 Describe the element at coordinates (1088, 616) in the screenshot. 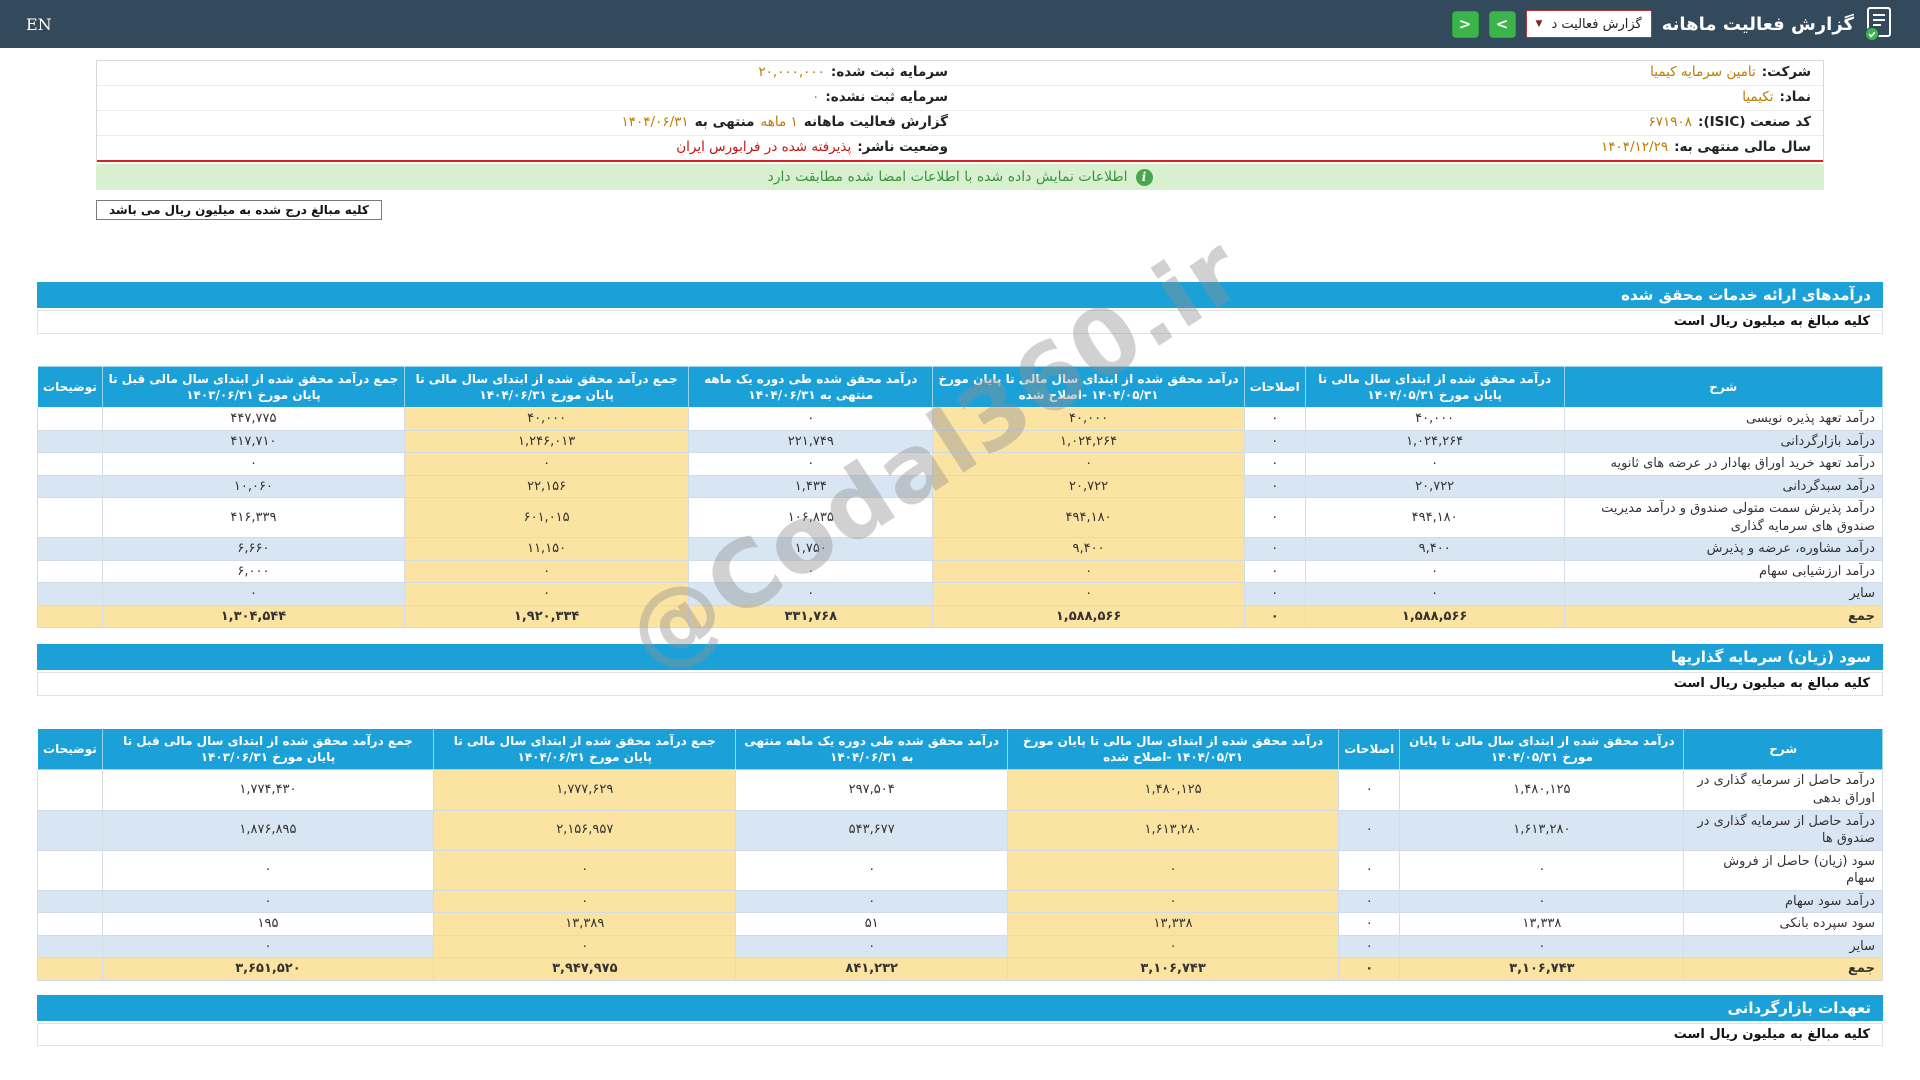

I see `data-cell: ۱,۵۸۸,۵۶۶` at that location.